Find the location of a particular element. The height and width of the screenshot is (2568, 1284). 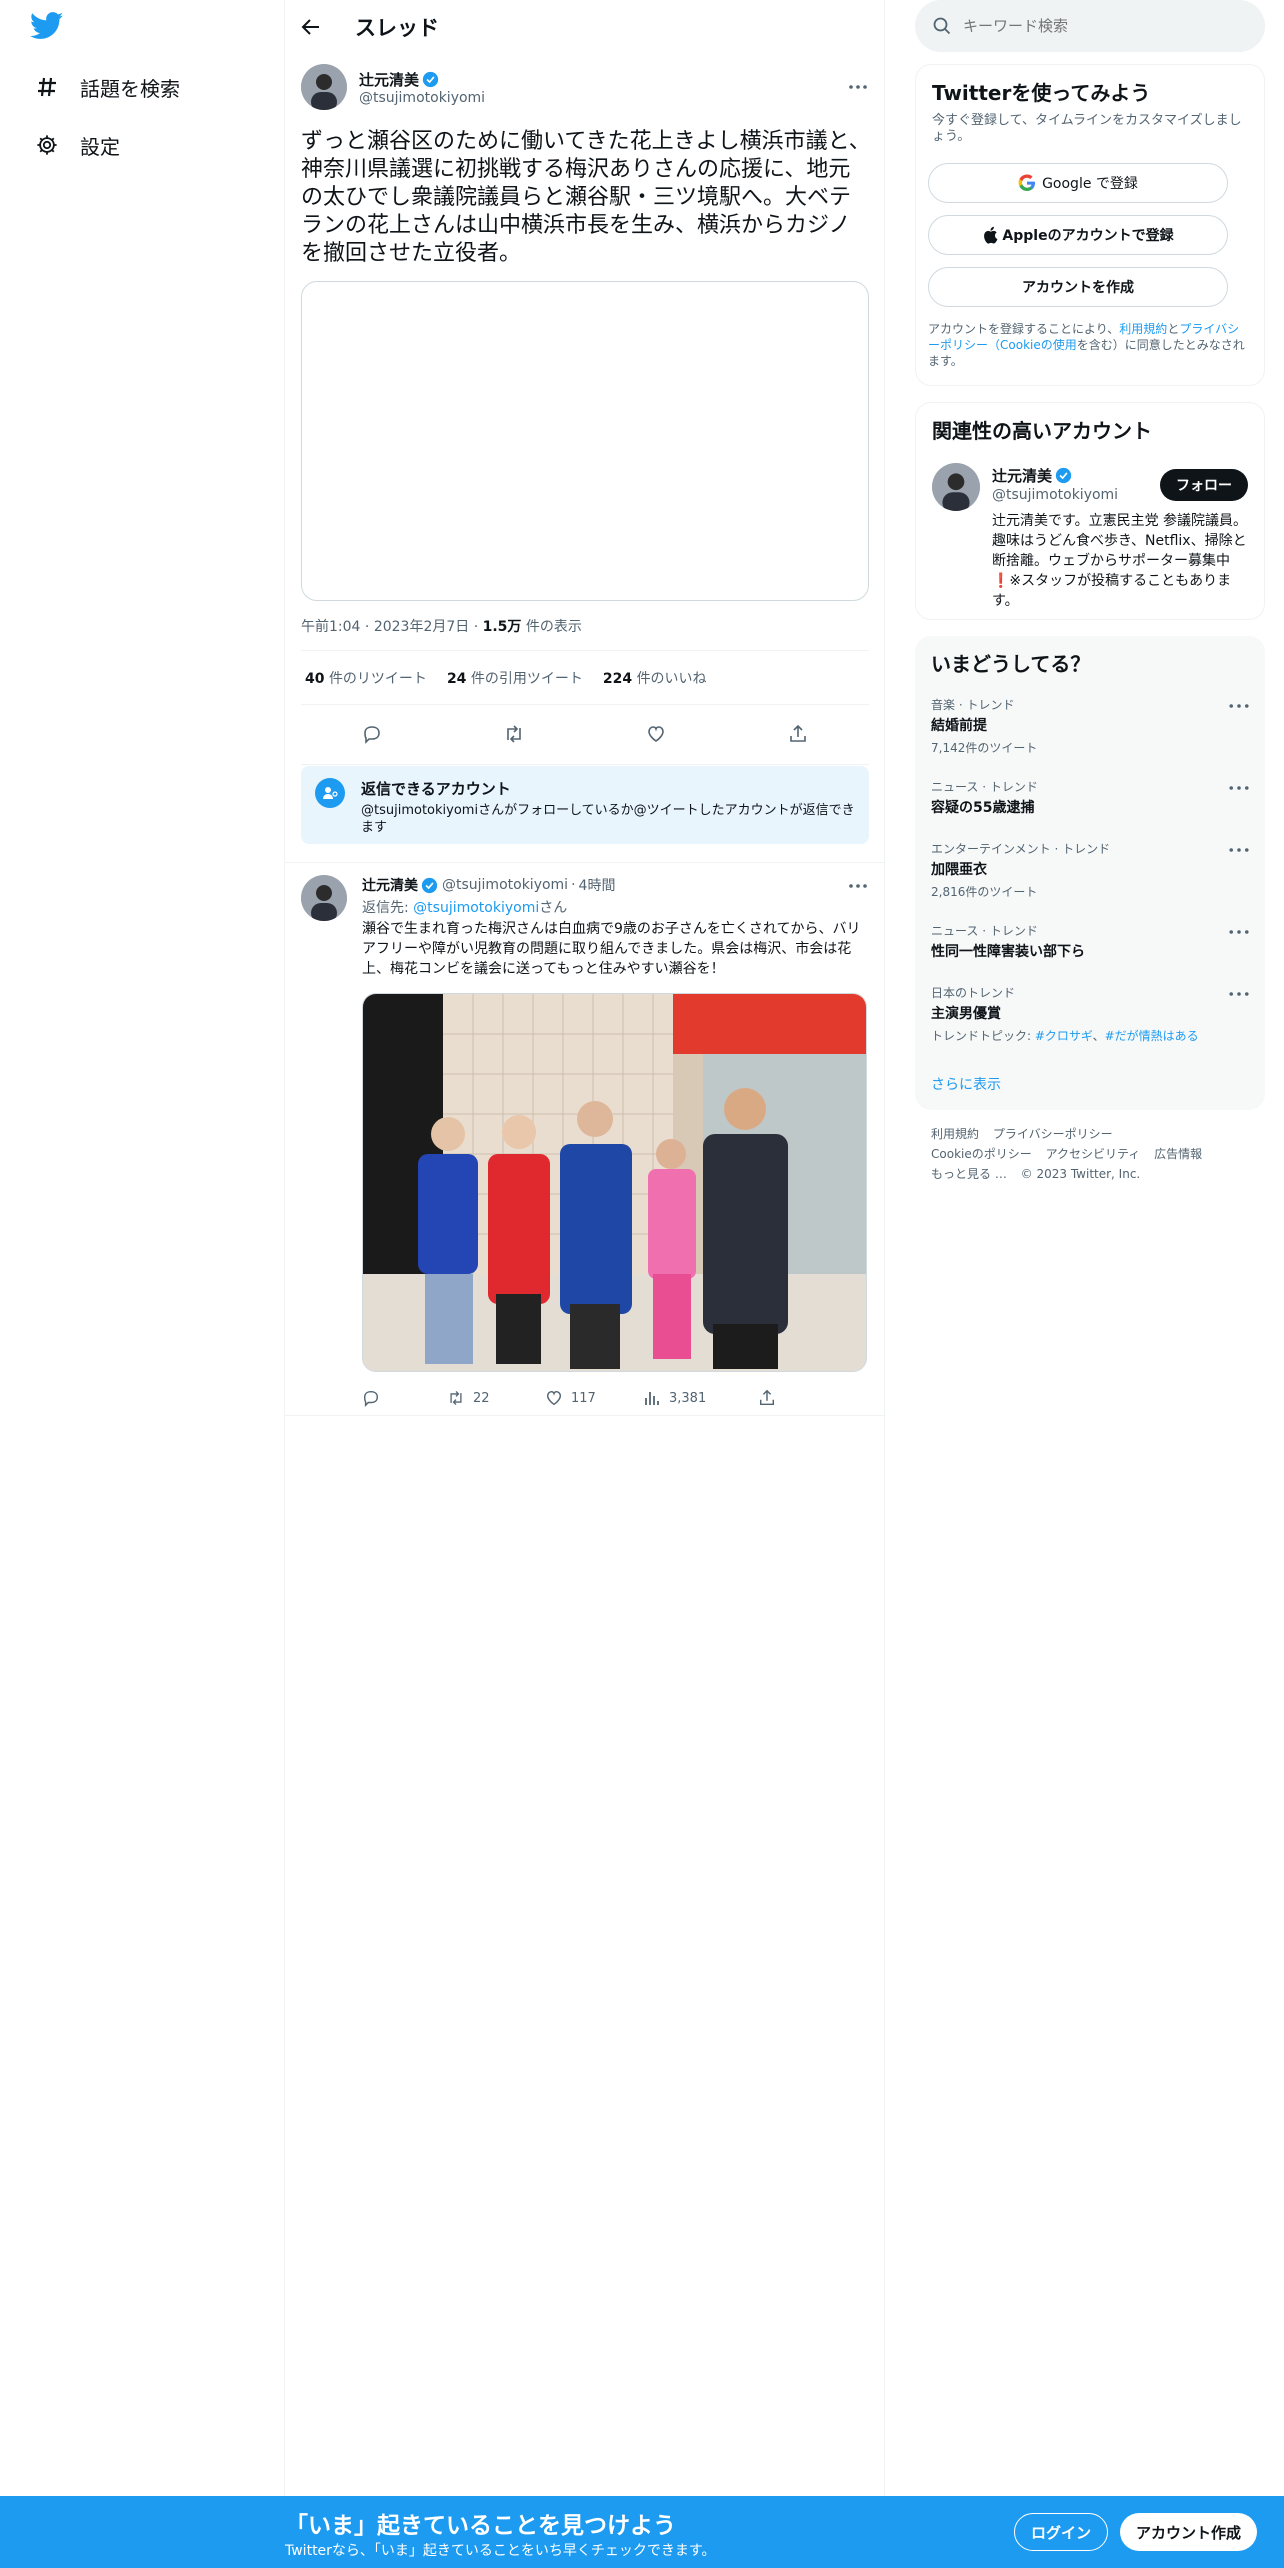

share-icon is located at coordinates (798, 734).